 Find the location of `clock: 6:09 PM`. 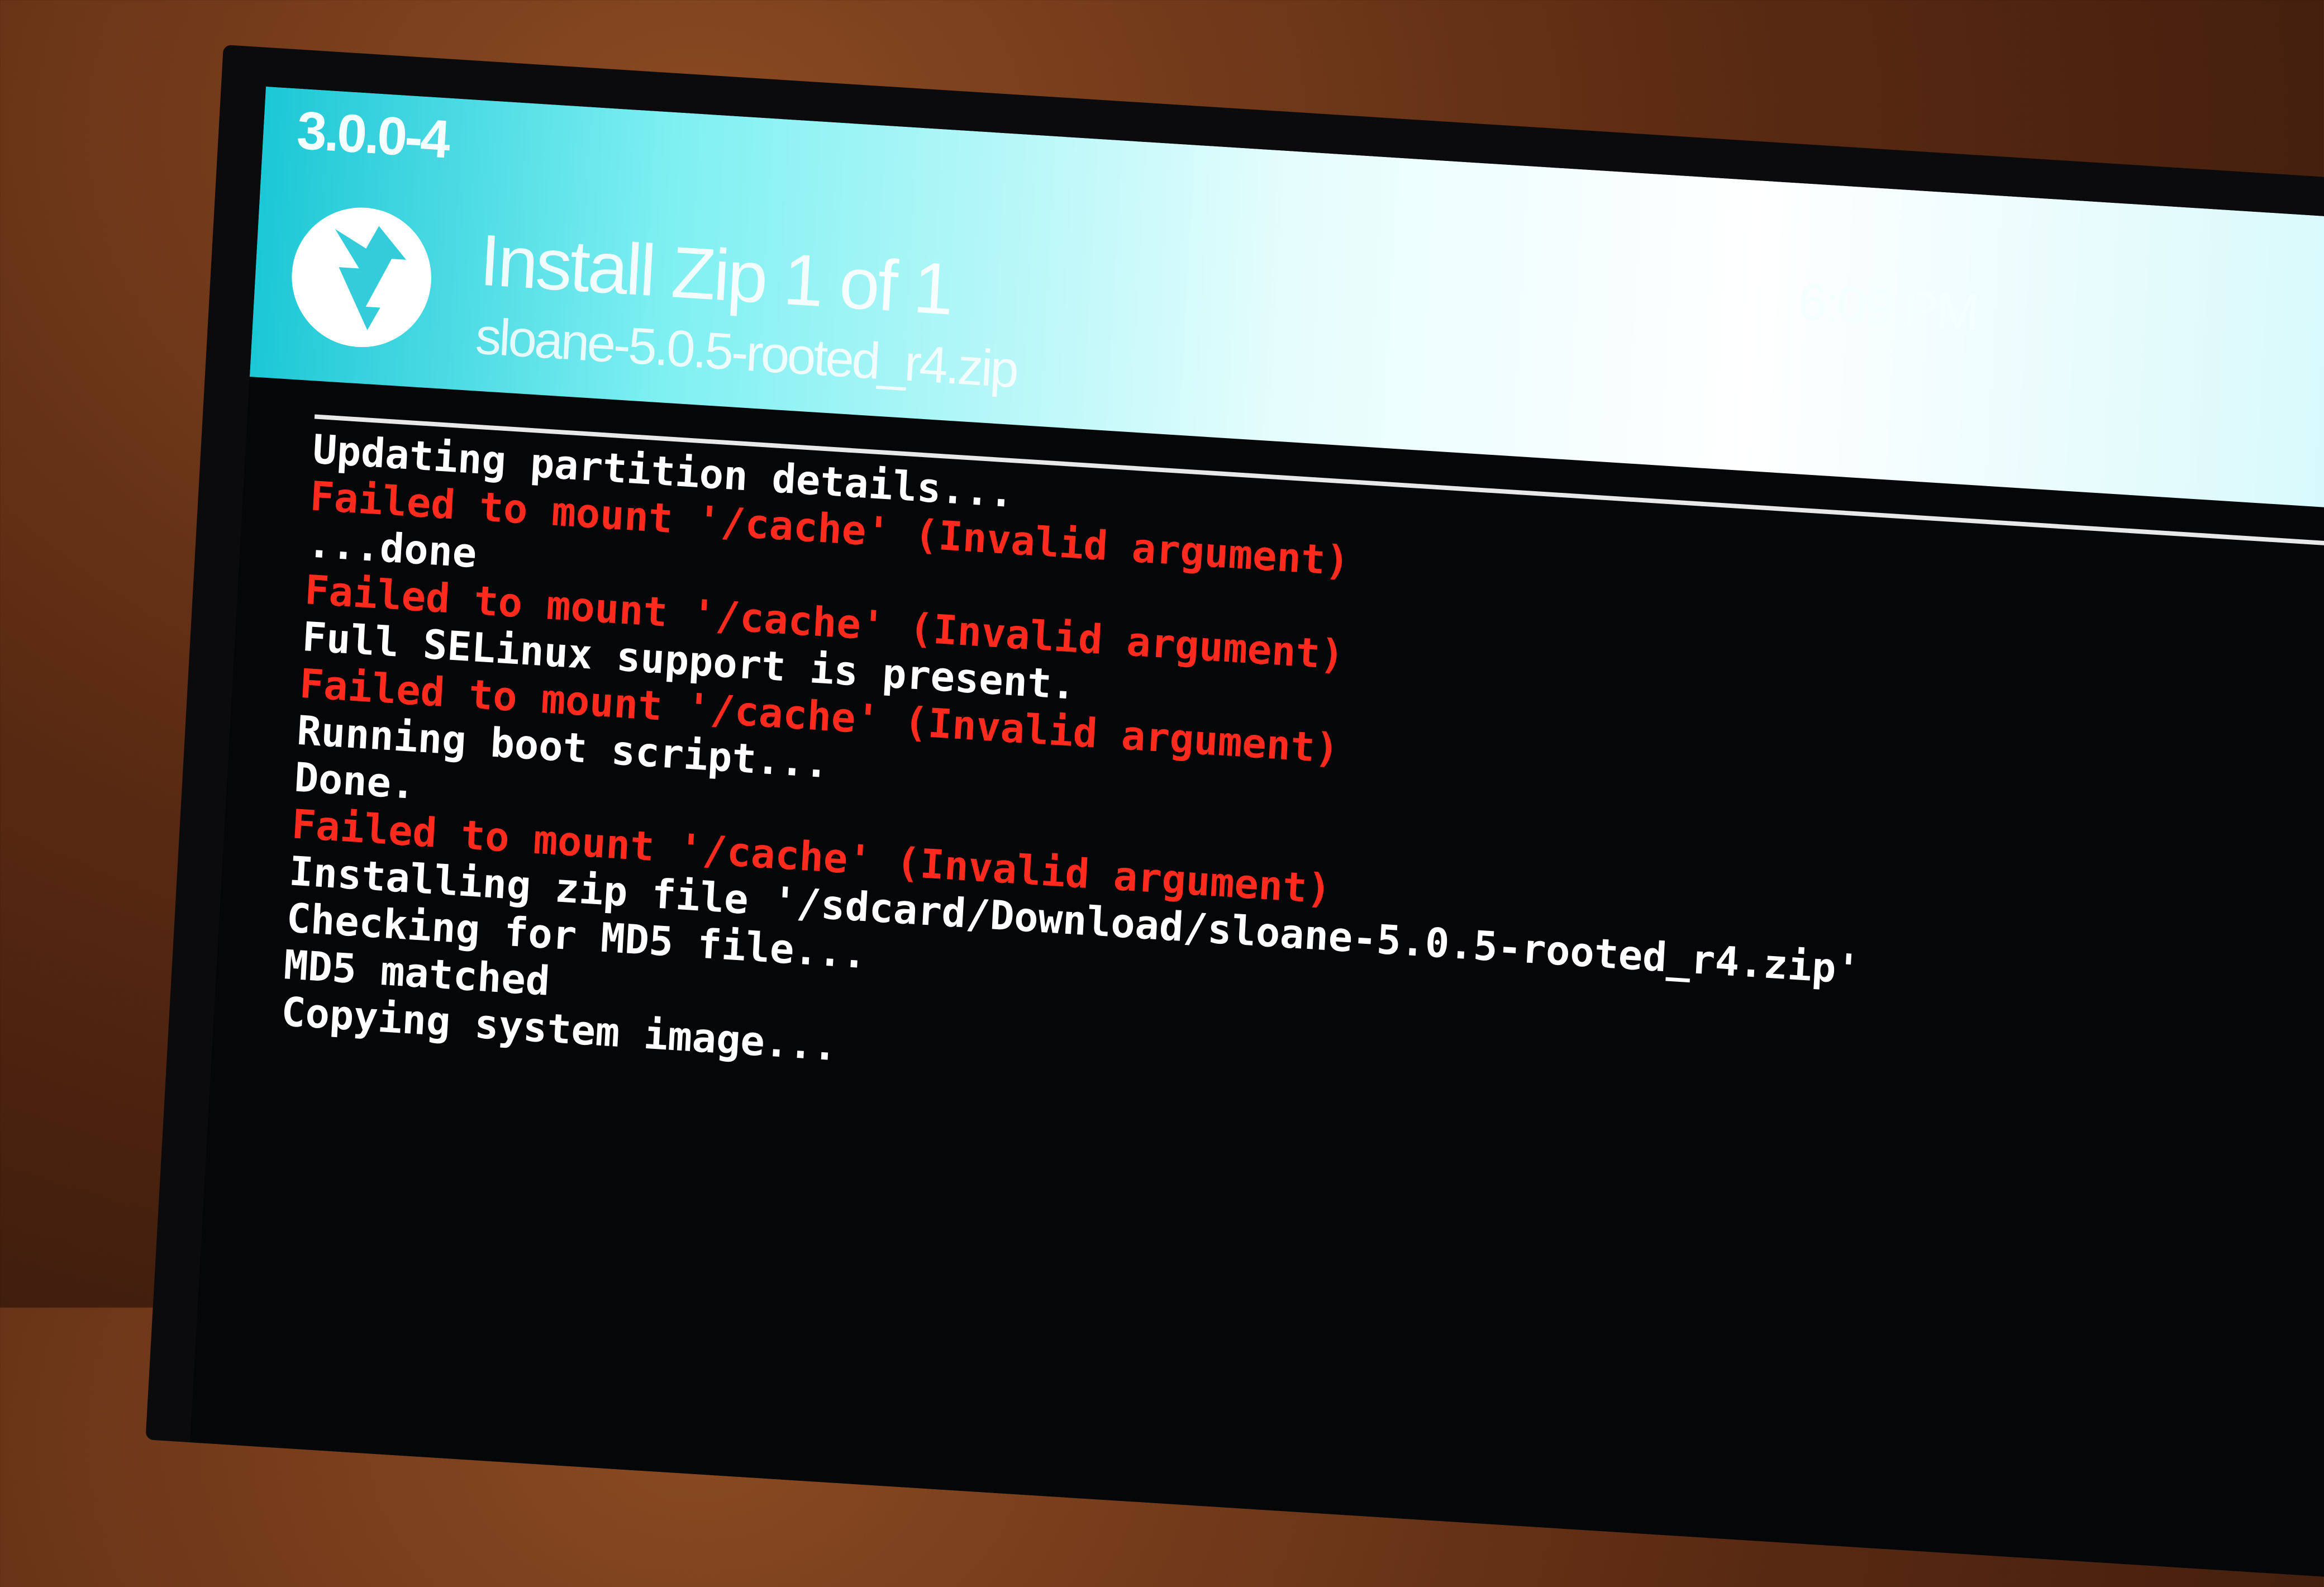

clock: 6:09 PM is located at coordinates (1888, 307).